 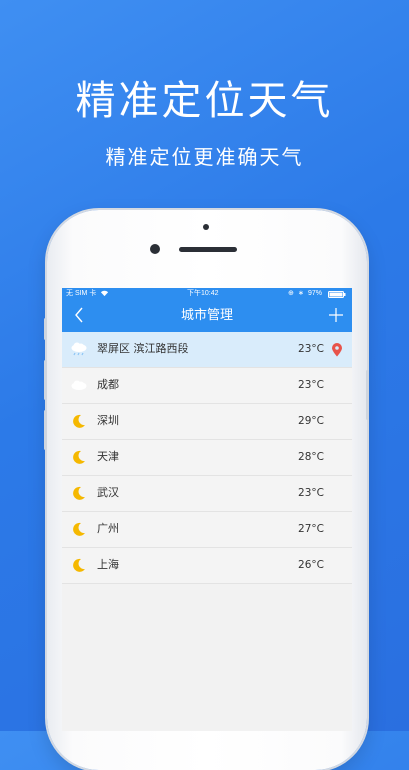 I want to click on alarm-icon: ⊕, so click(x=291, y=293).